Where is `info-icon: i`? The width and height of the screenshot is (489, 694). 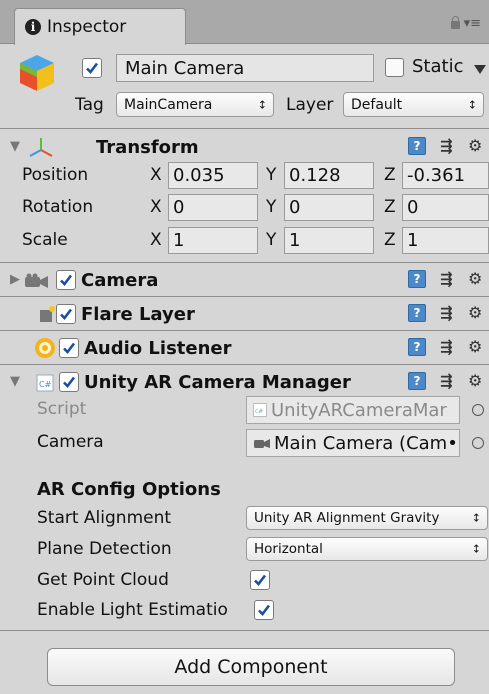
info-icon: i is located at coordinates (33, 27).